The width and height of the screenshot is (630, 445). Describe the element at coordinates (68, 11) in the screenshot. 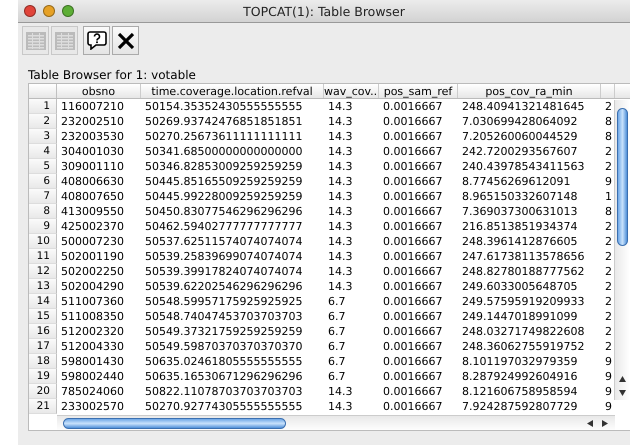

I see `zoom-button` at that location.